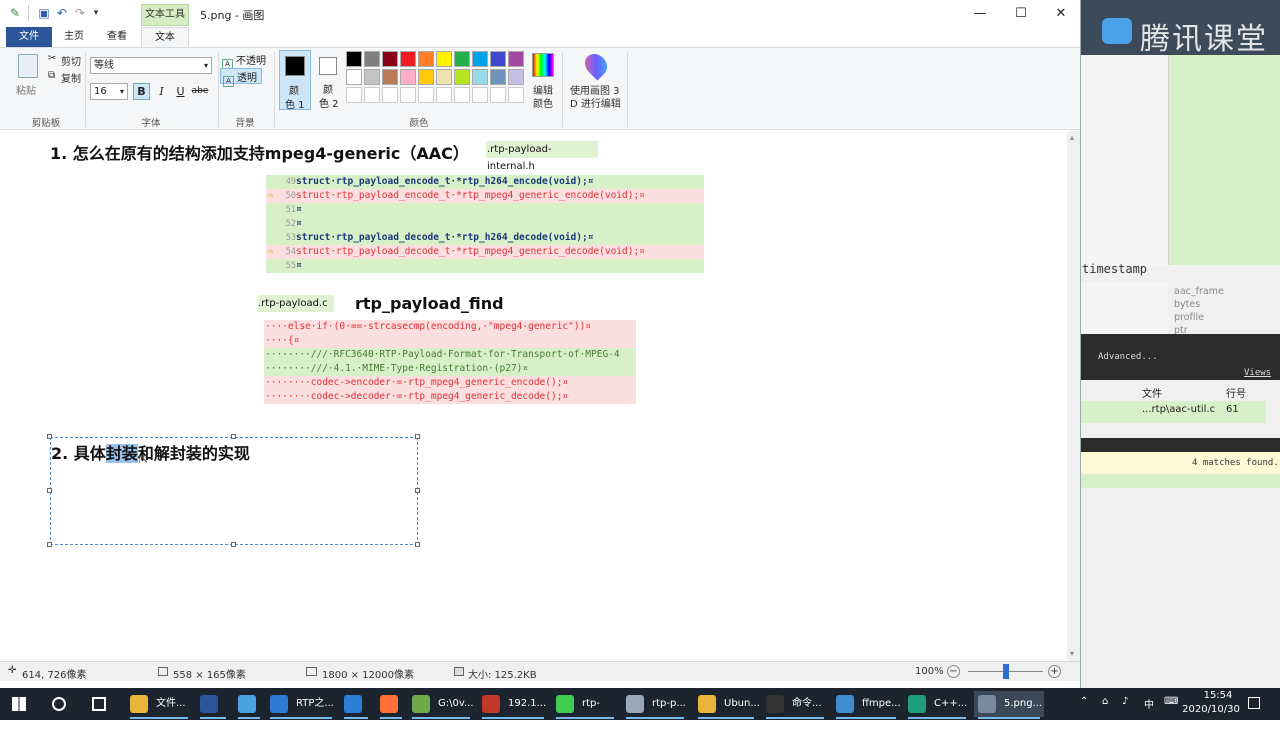 Image resolution: width=1280 pixels, height=743 pixels. Describe the element at coordinates (543, 65) in the screenshot. I see `edit-colors-icon` at that location.